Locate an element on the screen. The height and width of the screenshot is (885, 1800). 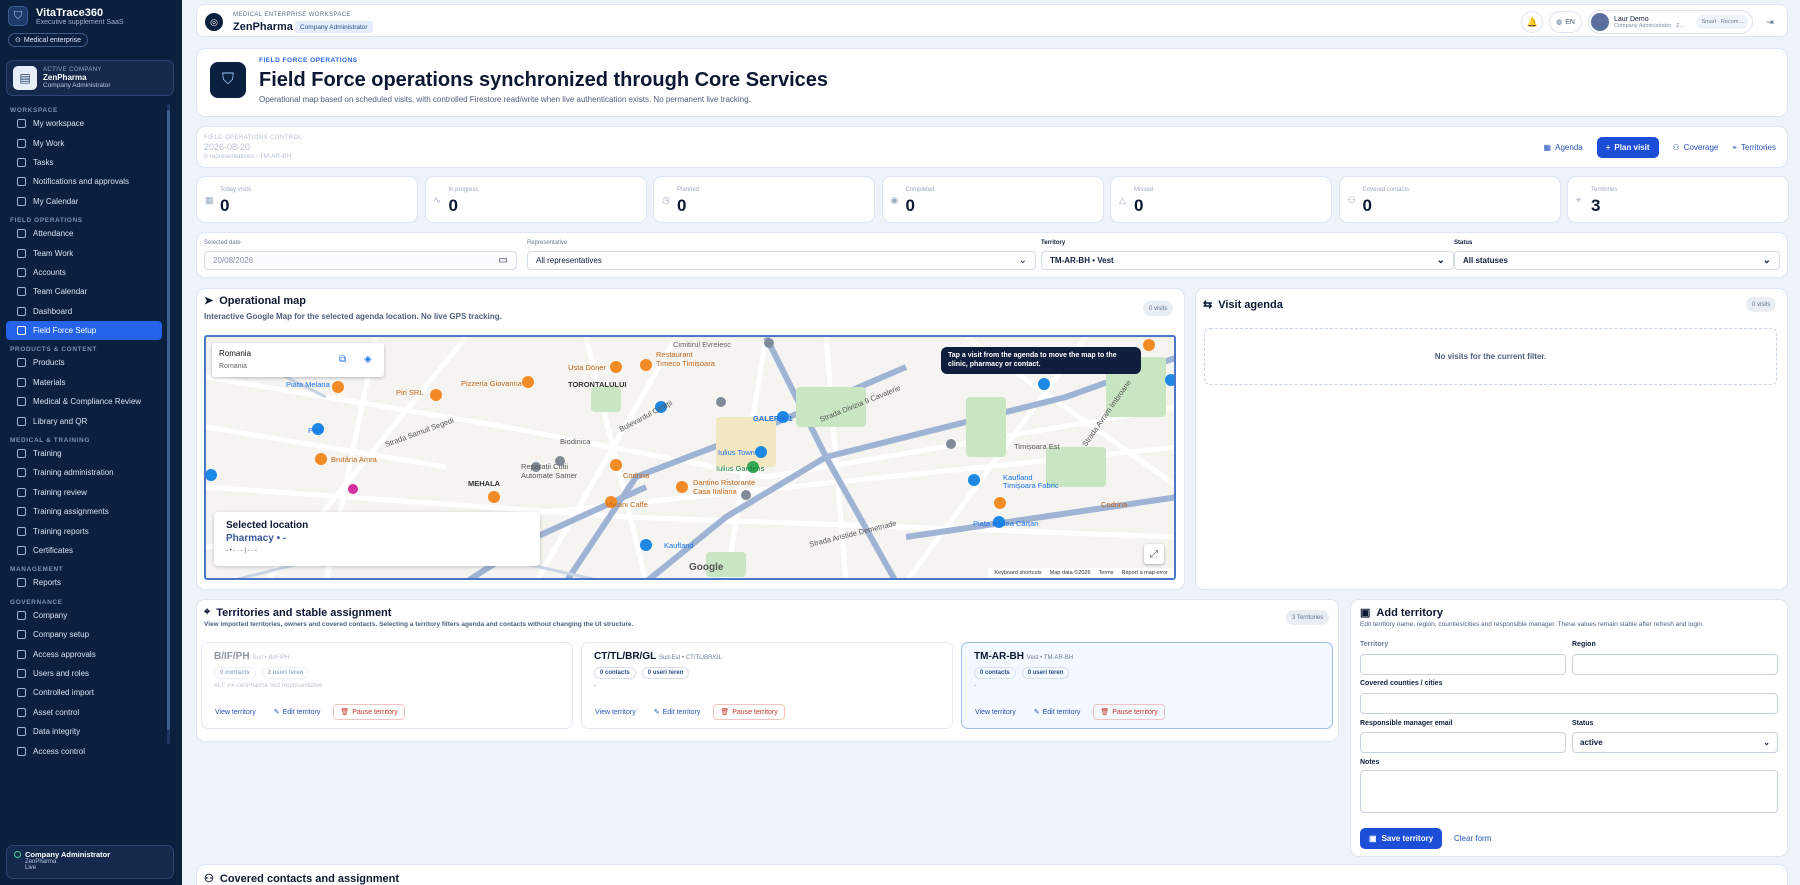
hero-kicker: FIELD FORCE OPERATIONS is located at coordinates (308, 60).